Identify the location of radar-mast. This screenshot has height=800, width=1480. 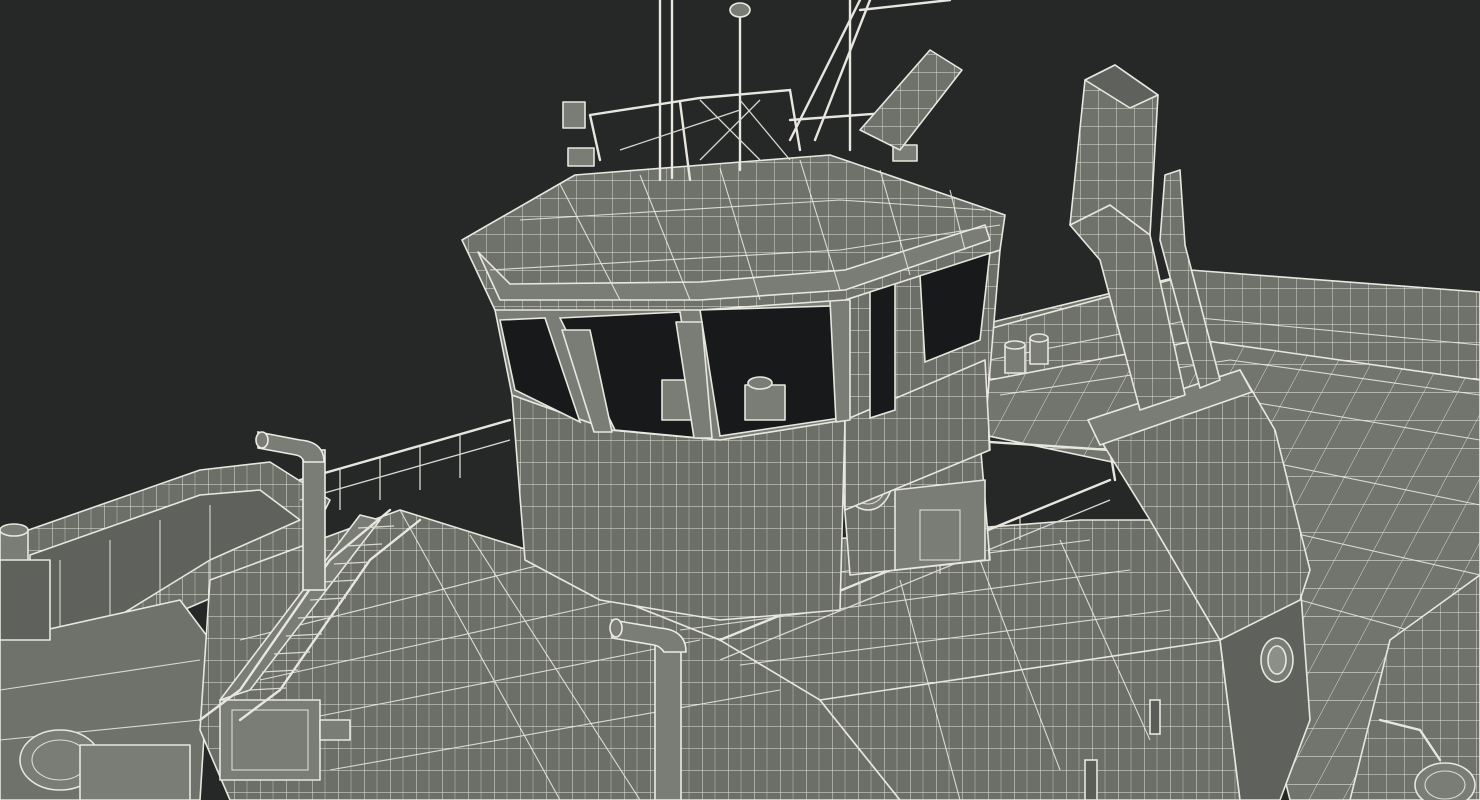
(762, 91).